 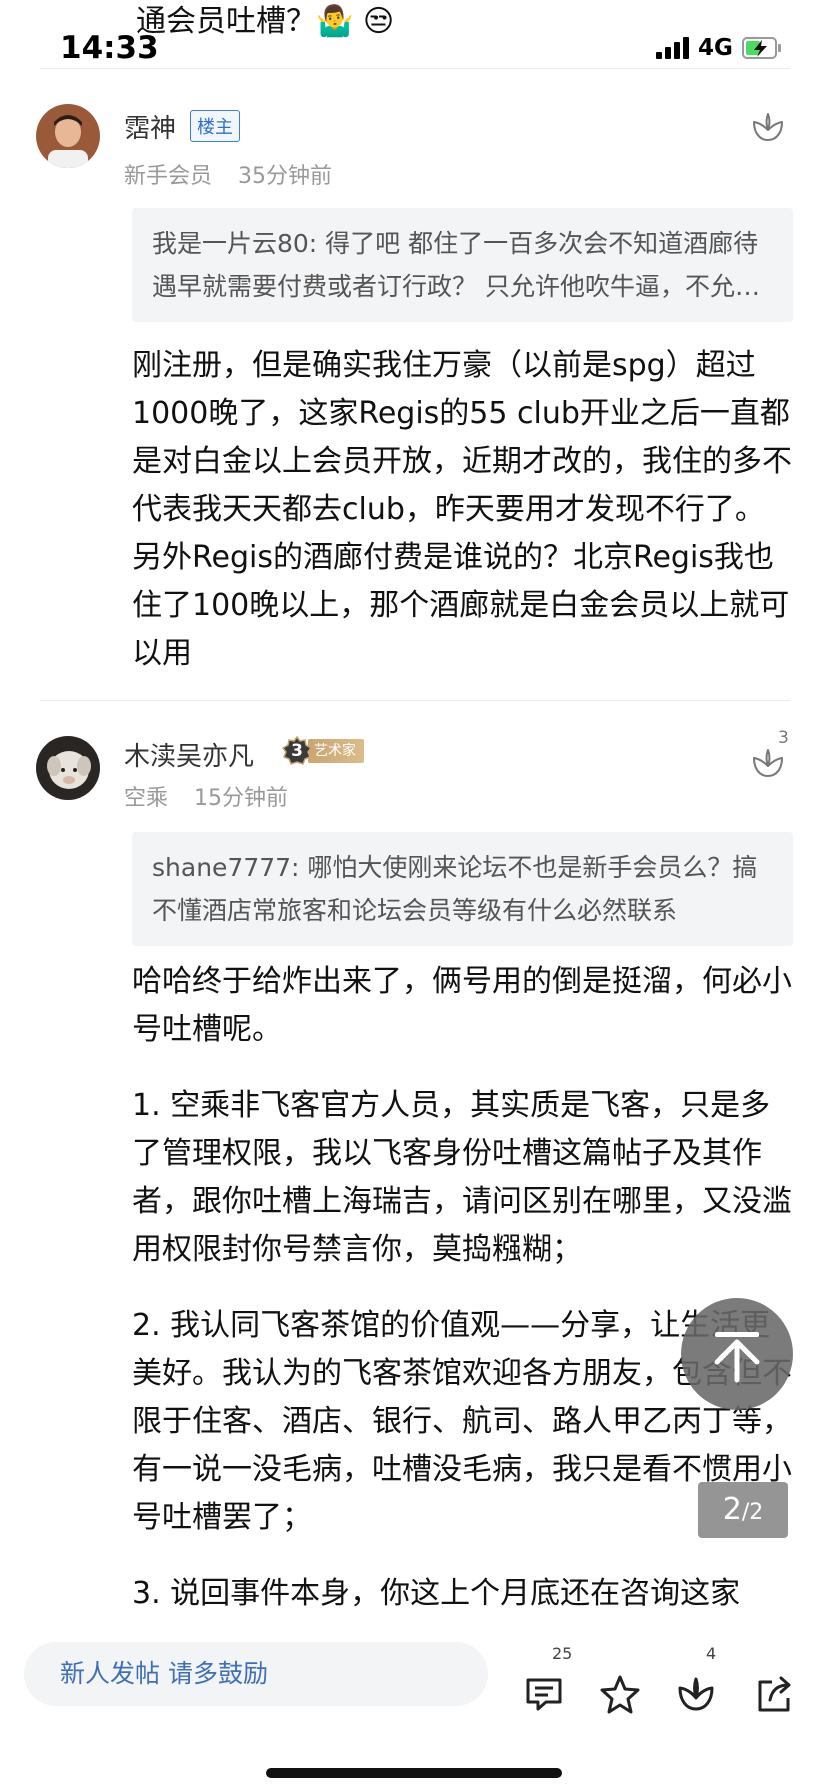 I want to click on comment-paragraph: 哈哈终于给炸出来了，俩号用的倒是挺溜，何必小号吐槽呢。, so click(x=462, y=1005).